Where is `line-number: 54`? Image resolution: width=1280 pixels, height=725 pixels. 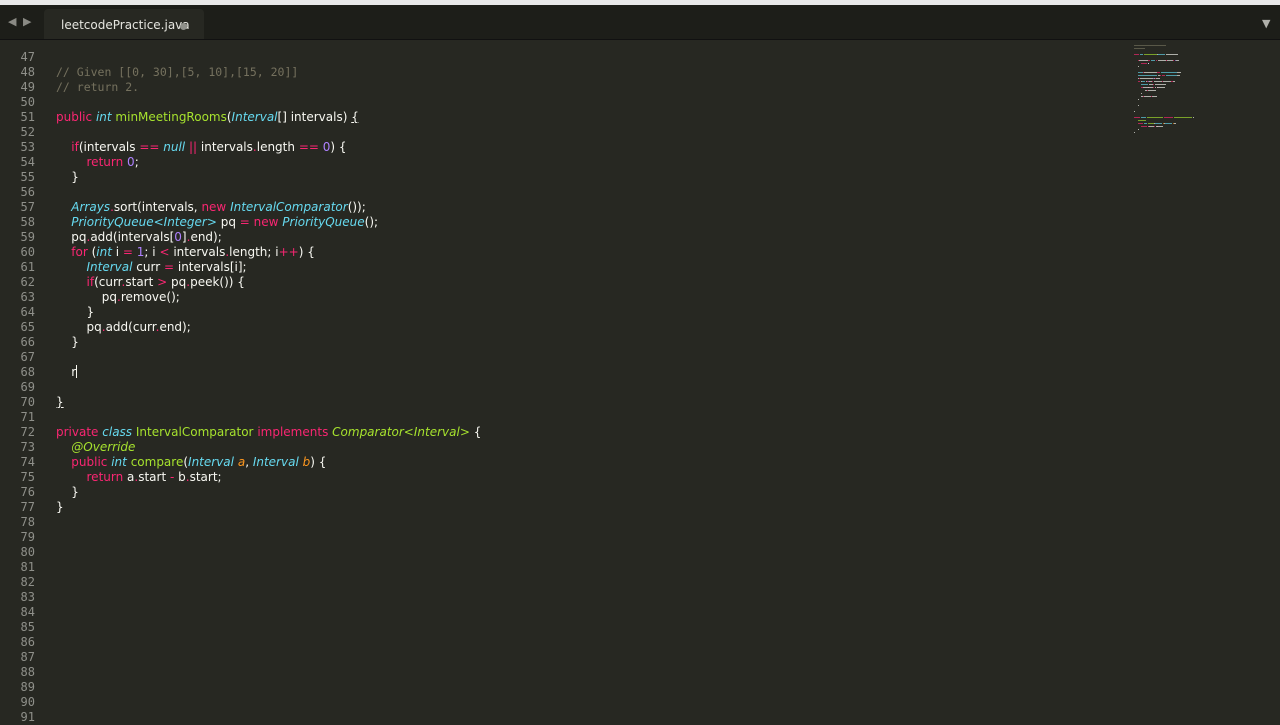 line-number: 54 is located at coordinates (17, 162).